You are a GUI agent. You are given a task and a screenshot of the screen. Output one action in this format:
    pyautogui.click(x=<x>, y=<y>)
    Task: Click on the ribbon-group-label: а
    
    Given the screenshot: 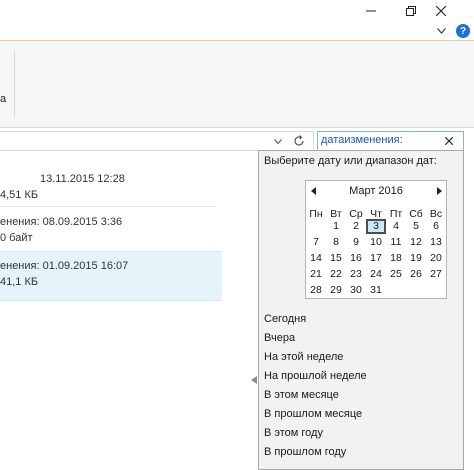 What is the action you would take?
    pyautogui.click(x=3, y=99)
    